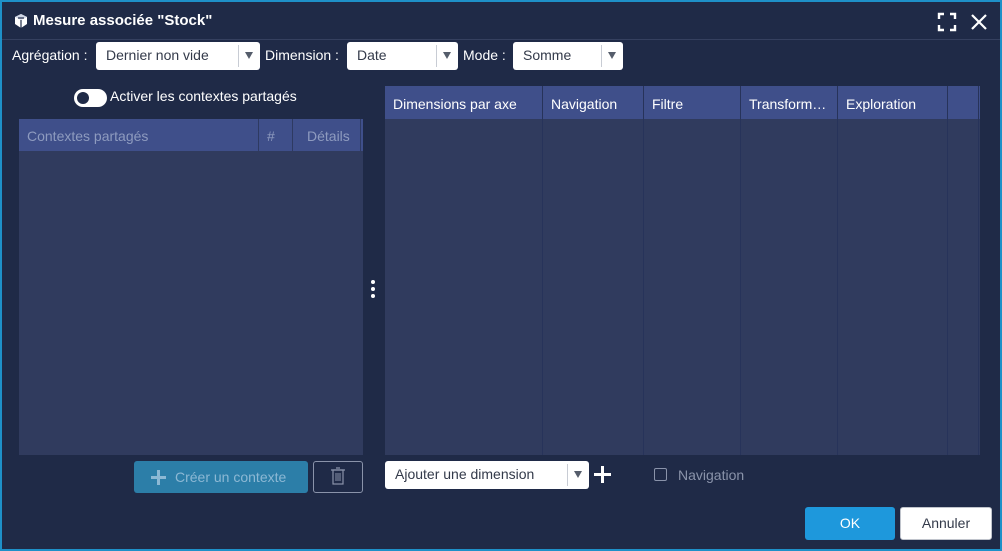  What do you see at coordinates (372, 55) in the screenshot?
I see `dimension-value: Date` at bounding box center [372, 55].